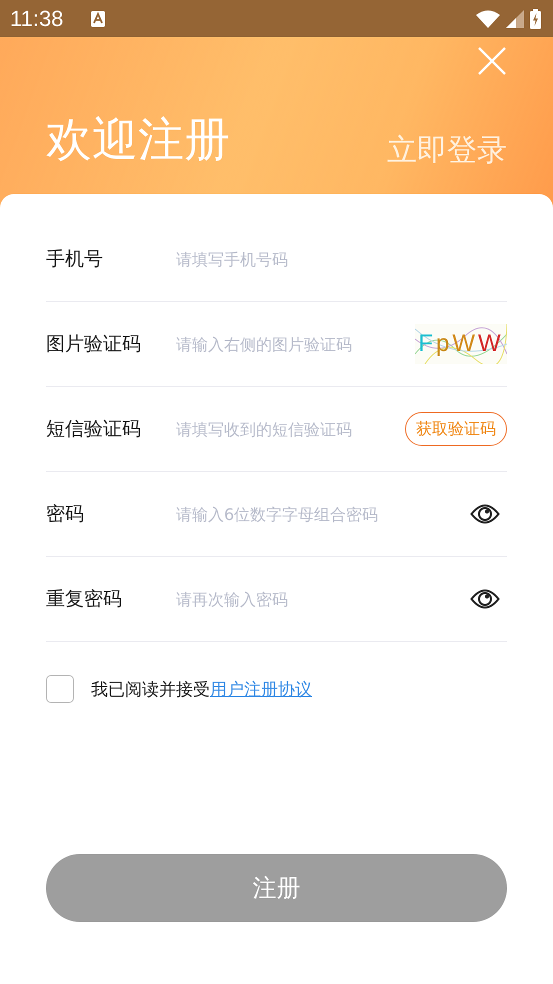  Describe the element at coordinates (535, 18) in the screenshot. I see `battery-charging-icon` at that location.